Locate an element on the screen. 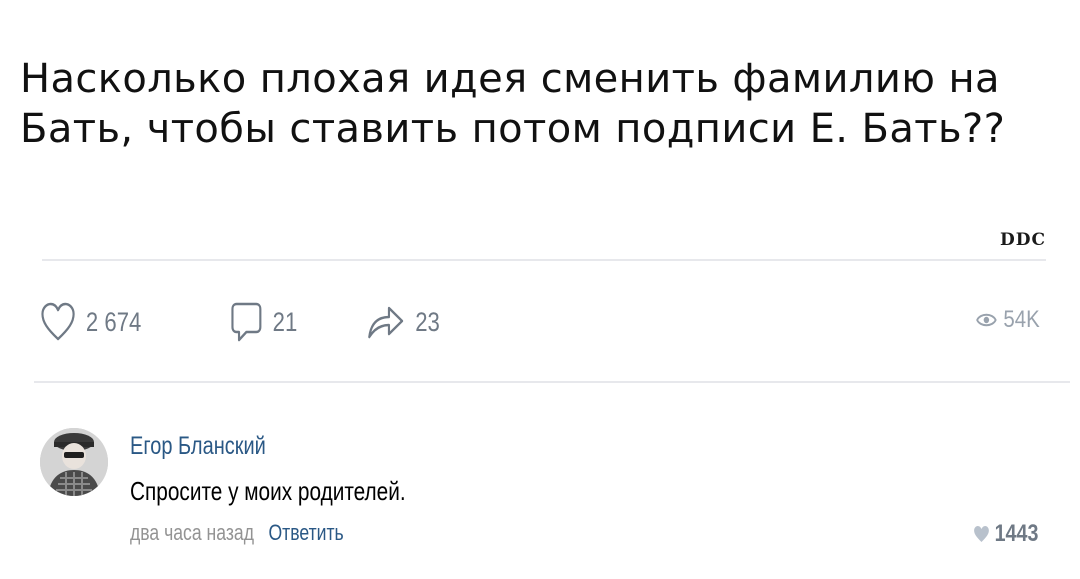 Image resolution: width=1080 pixels, height=579 pixels. comment-like-button: 1443 is located at coordinates (1005, 534).